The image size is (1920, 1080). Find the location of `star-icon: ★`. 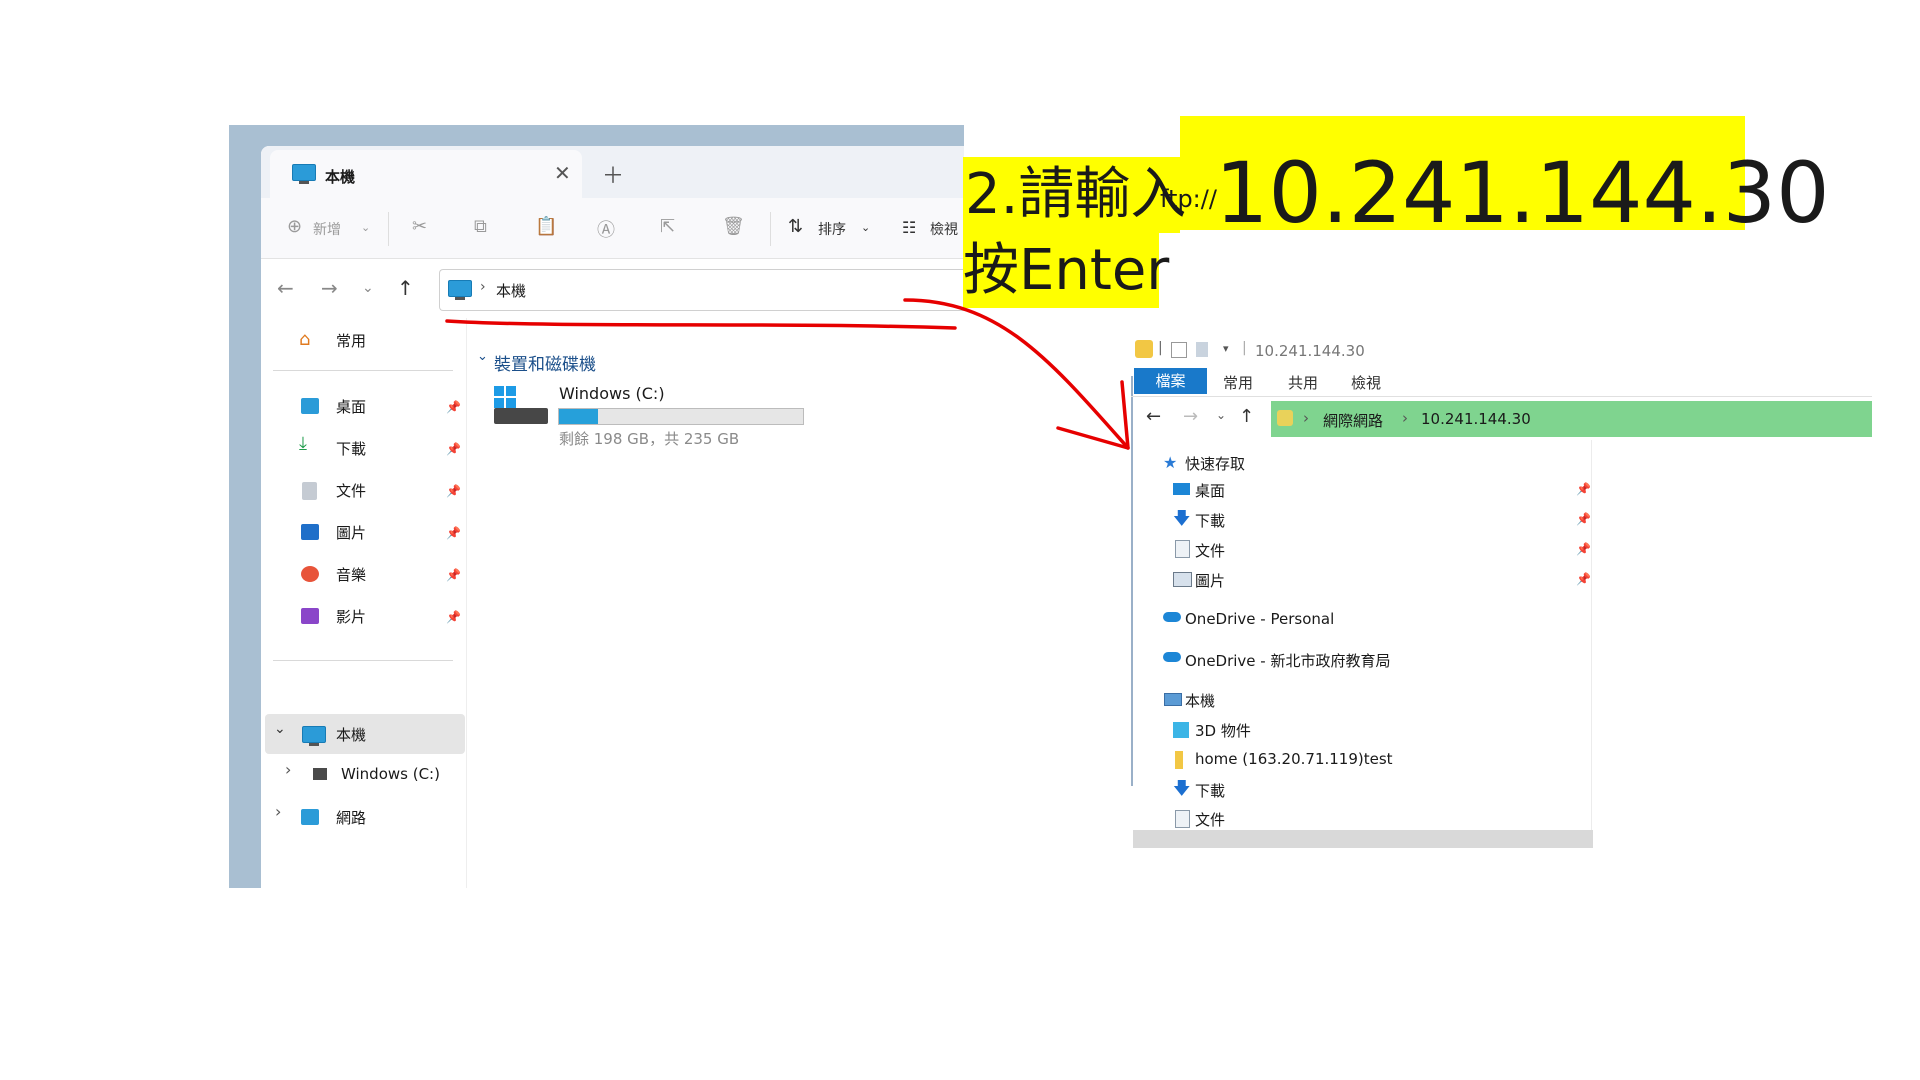

star-icon: ★ is located at coordinates (1170, 462).